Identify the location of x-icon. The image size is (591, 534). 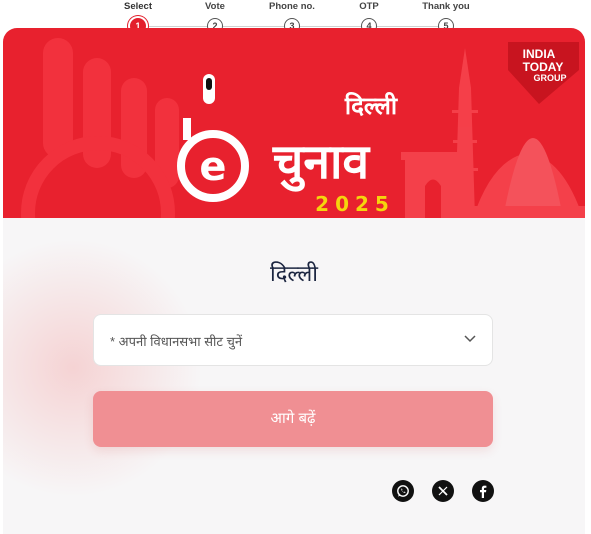
(443, 491).